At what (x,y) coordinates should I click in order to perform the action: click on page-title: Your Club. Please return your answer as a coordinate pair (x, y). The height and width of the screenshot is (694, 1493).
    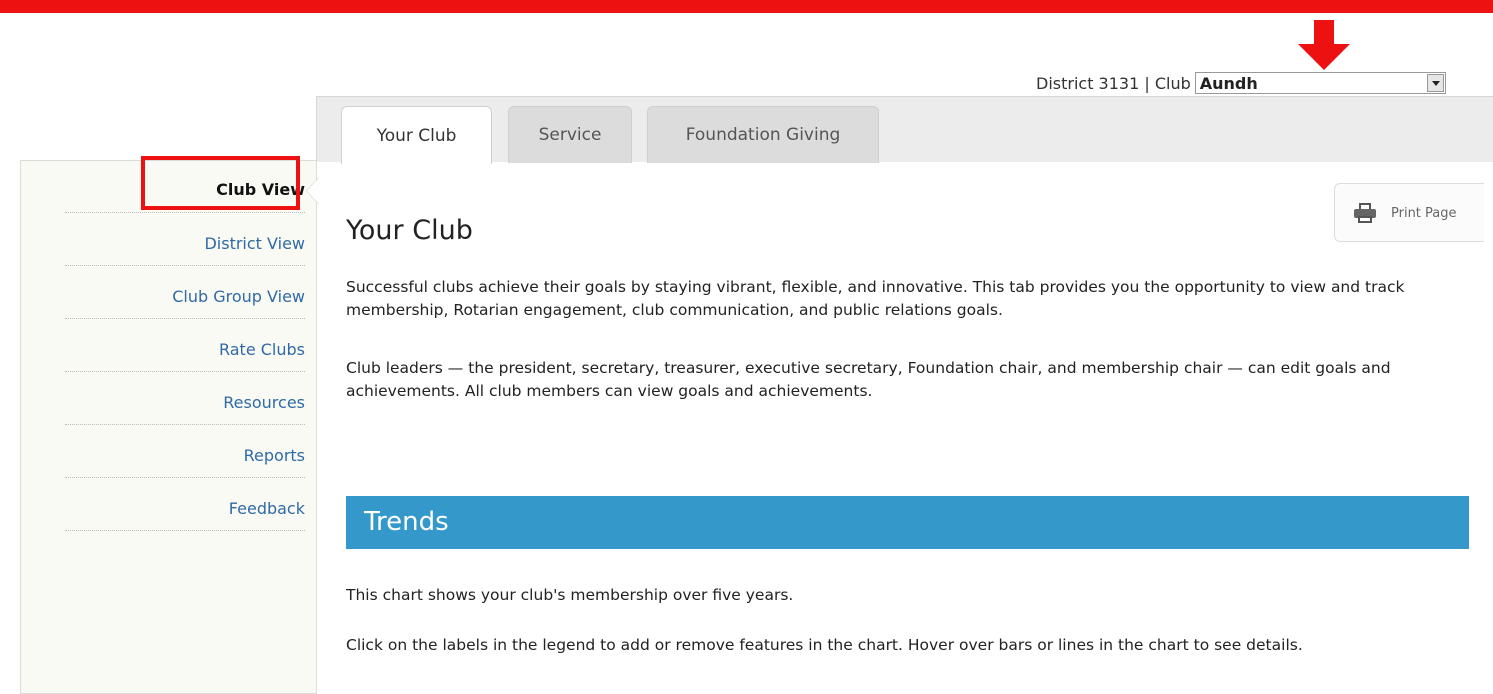
    Looking at the image, I should click on (409, 230).